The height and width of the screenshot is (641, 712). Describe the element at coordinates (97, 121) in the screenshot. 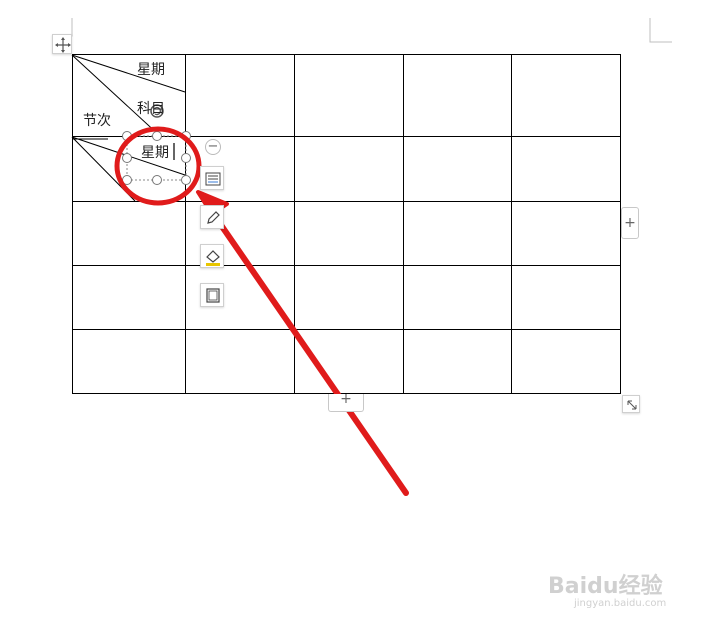

I see `header-period-label: 节次` at that location.